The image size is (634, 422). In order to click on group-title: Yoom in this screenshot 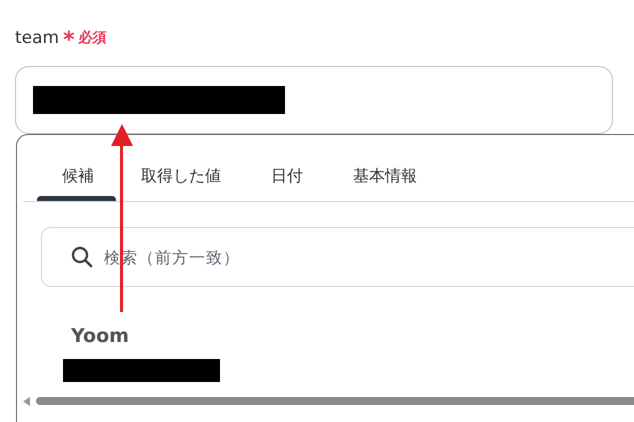, I will do `click(100, 336)`.